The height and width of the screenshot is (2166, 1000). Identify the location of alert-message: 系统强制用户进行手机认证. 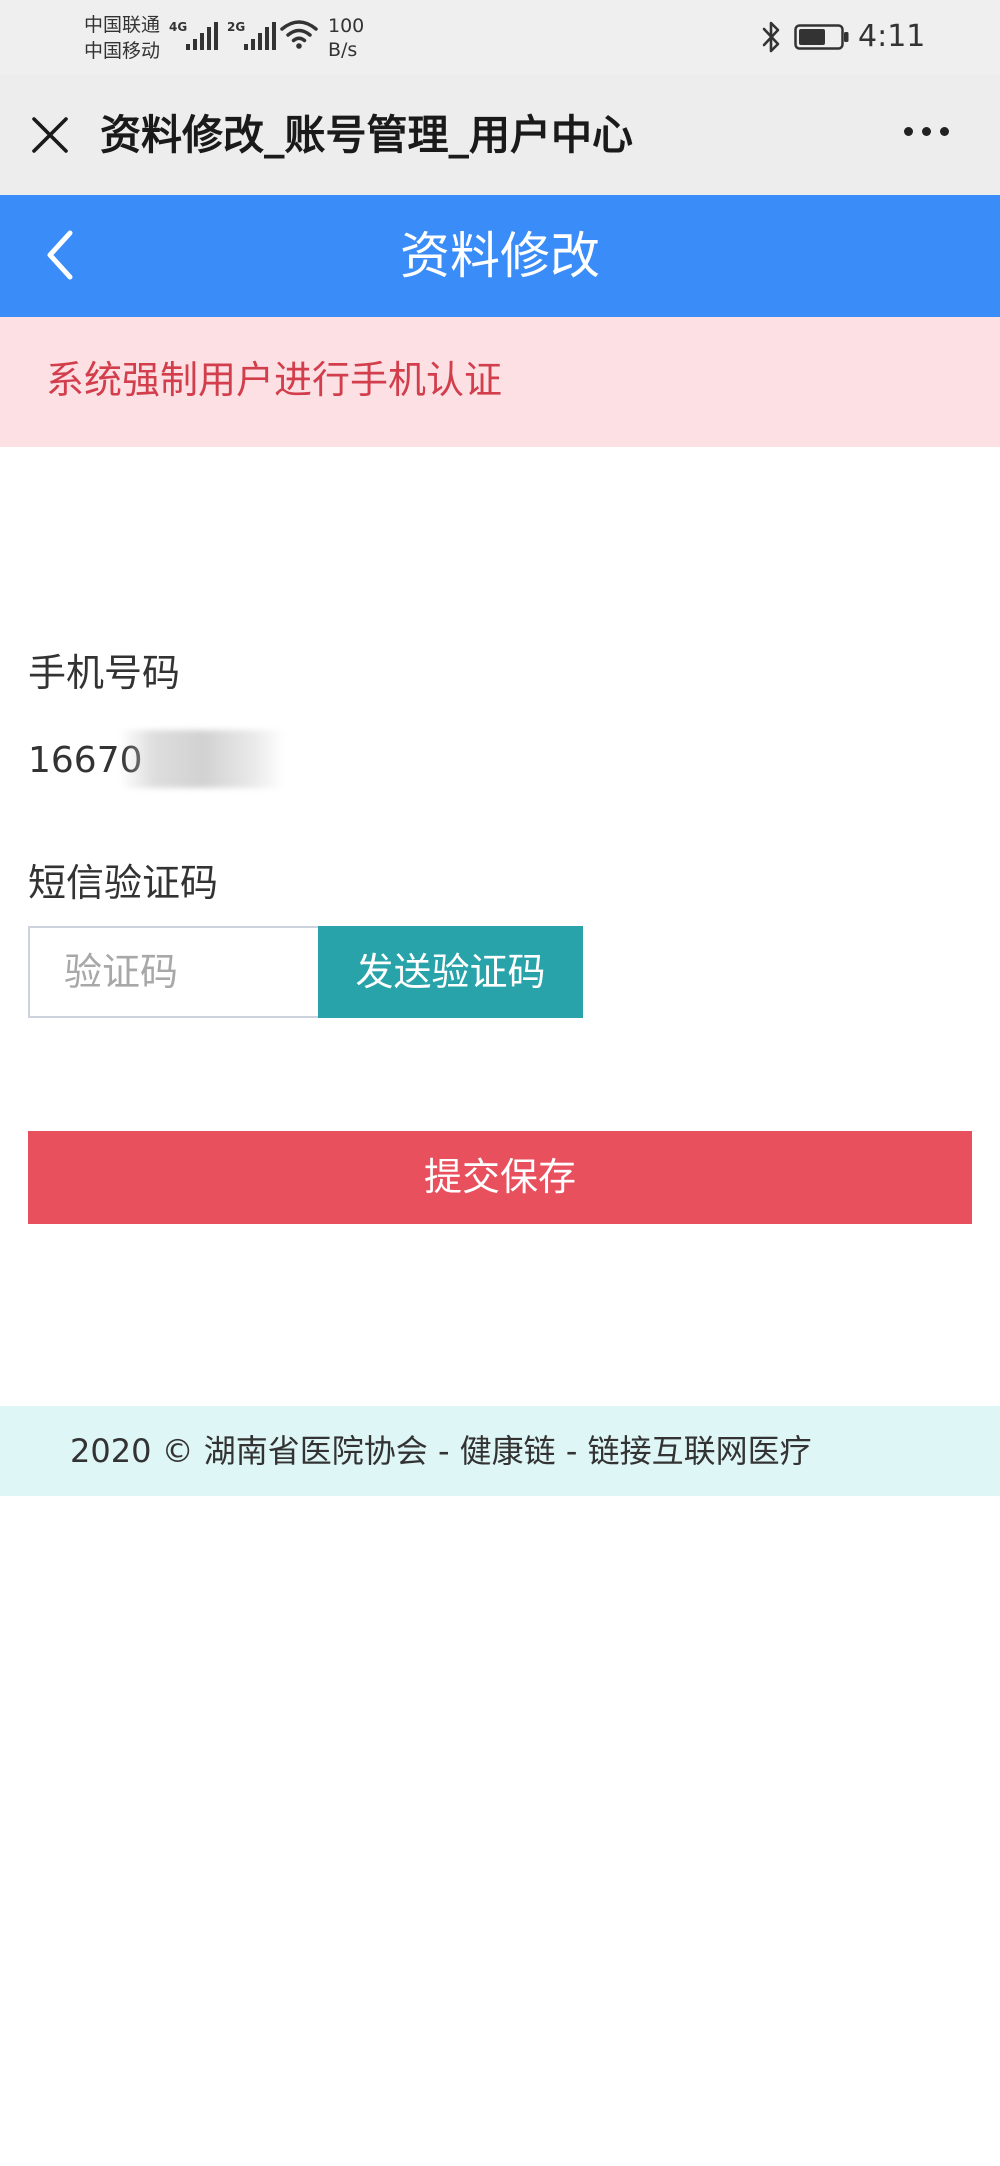
(274, 380).